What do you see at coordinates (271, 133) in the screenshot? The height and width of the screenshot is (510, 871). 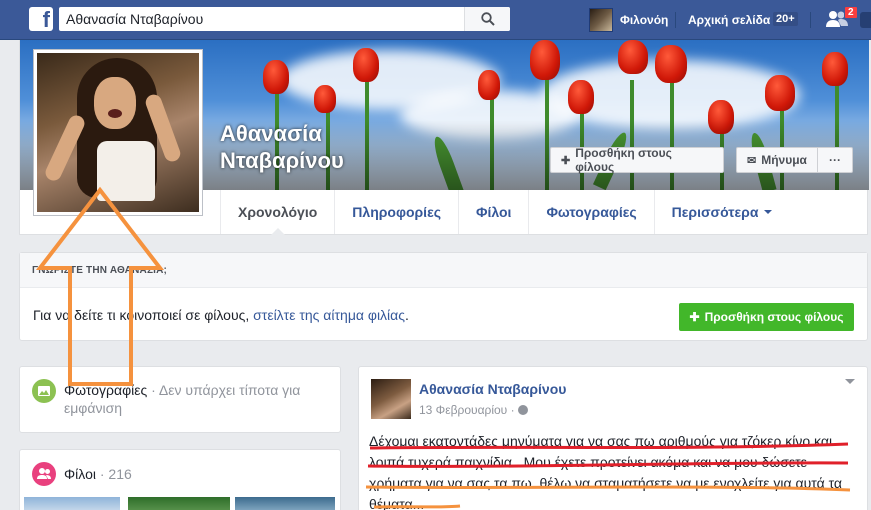 I see `profile-name-first: Αθανασία` at bounding box center [271, 133].